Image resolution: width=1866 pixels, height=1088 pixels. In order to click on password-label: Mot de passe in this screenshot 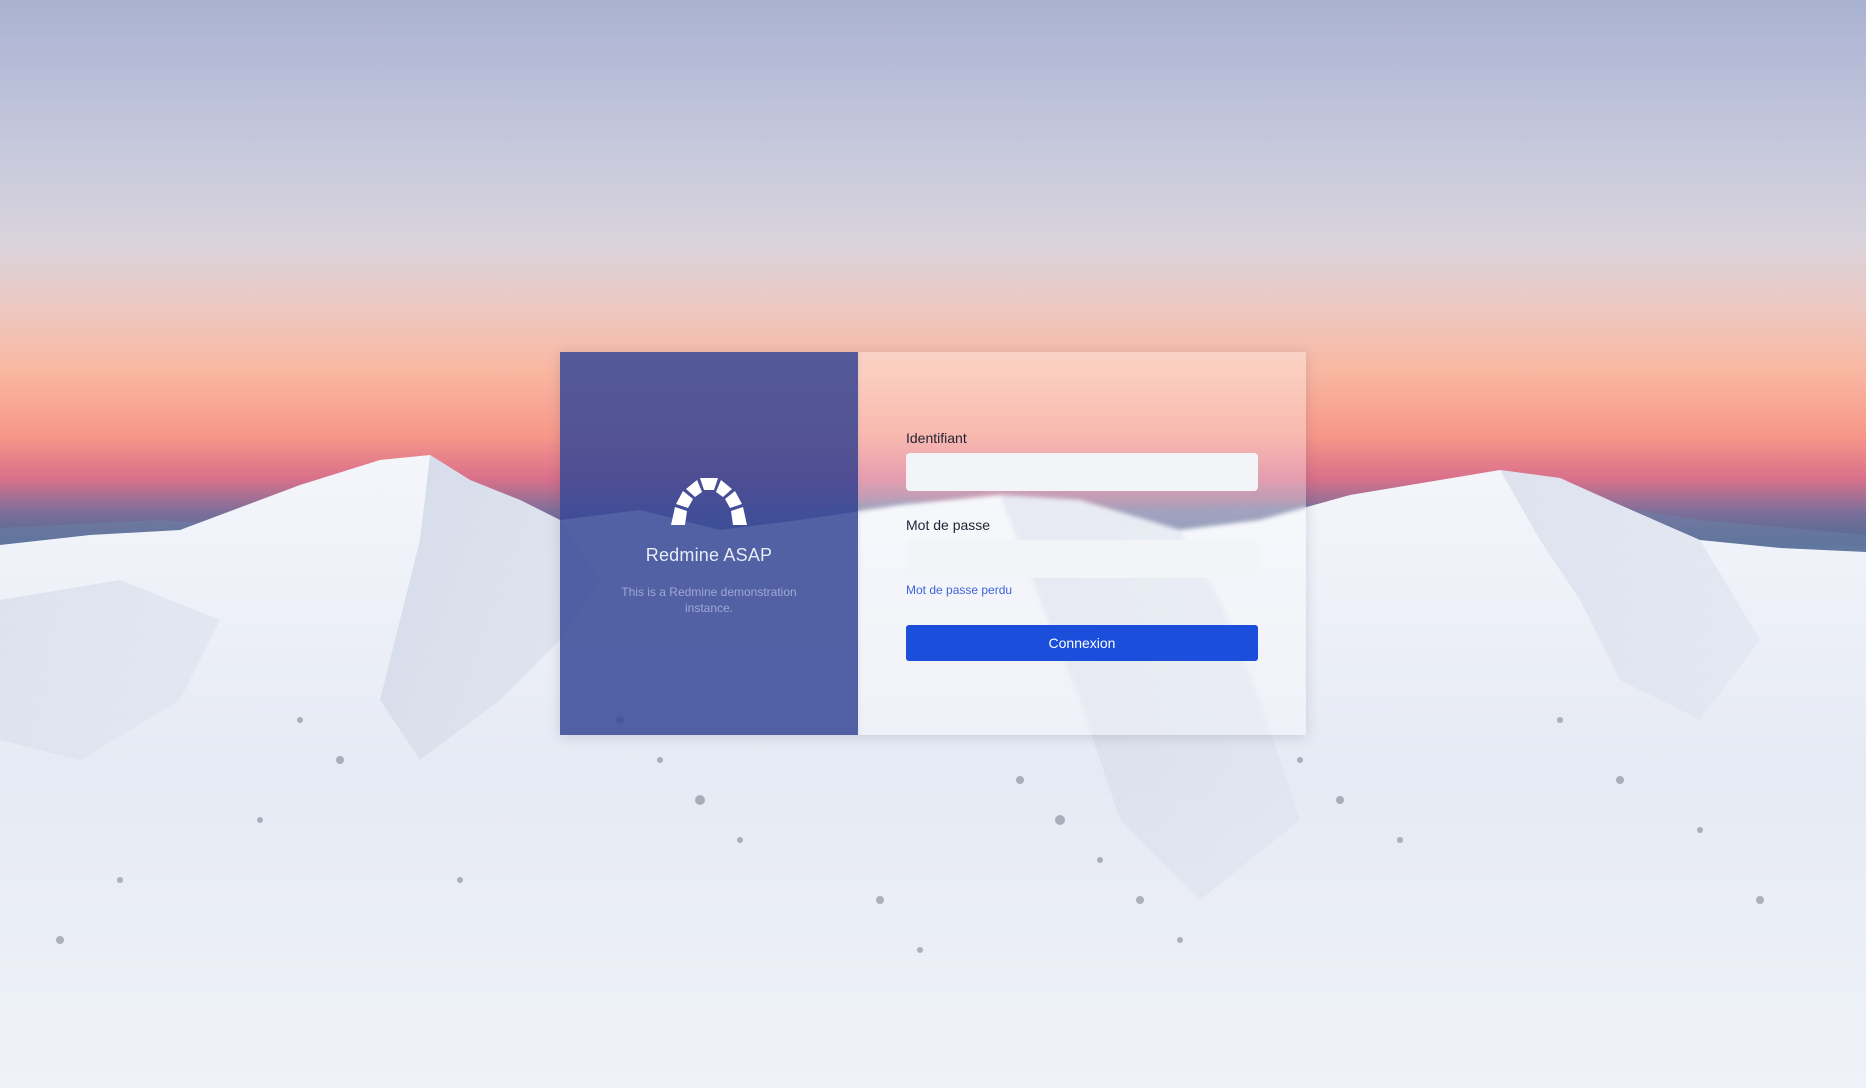, I will do `click(948, 525)`.